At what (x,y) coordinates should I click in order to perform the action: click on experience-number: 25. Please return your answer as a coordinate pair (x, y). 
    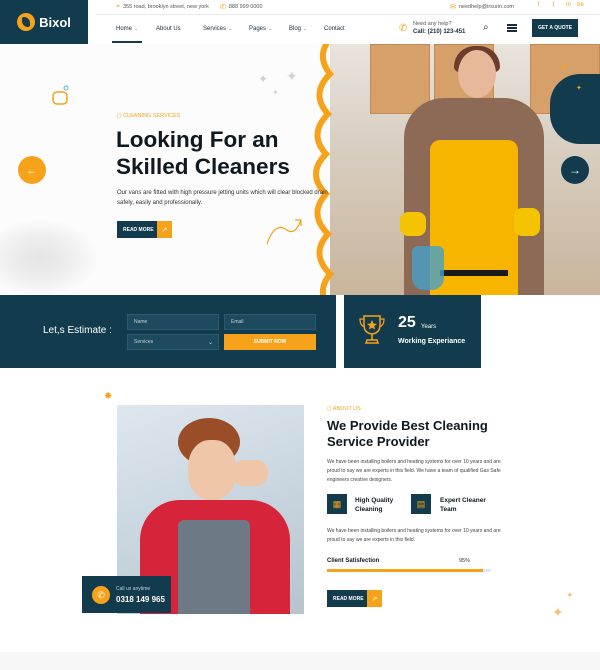
    Looking at the image, I should click on (407, 322).